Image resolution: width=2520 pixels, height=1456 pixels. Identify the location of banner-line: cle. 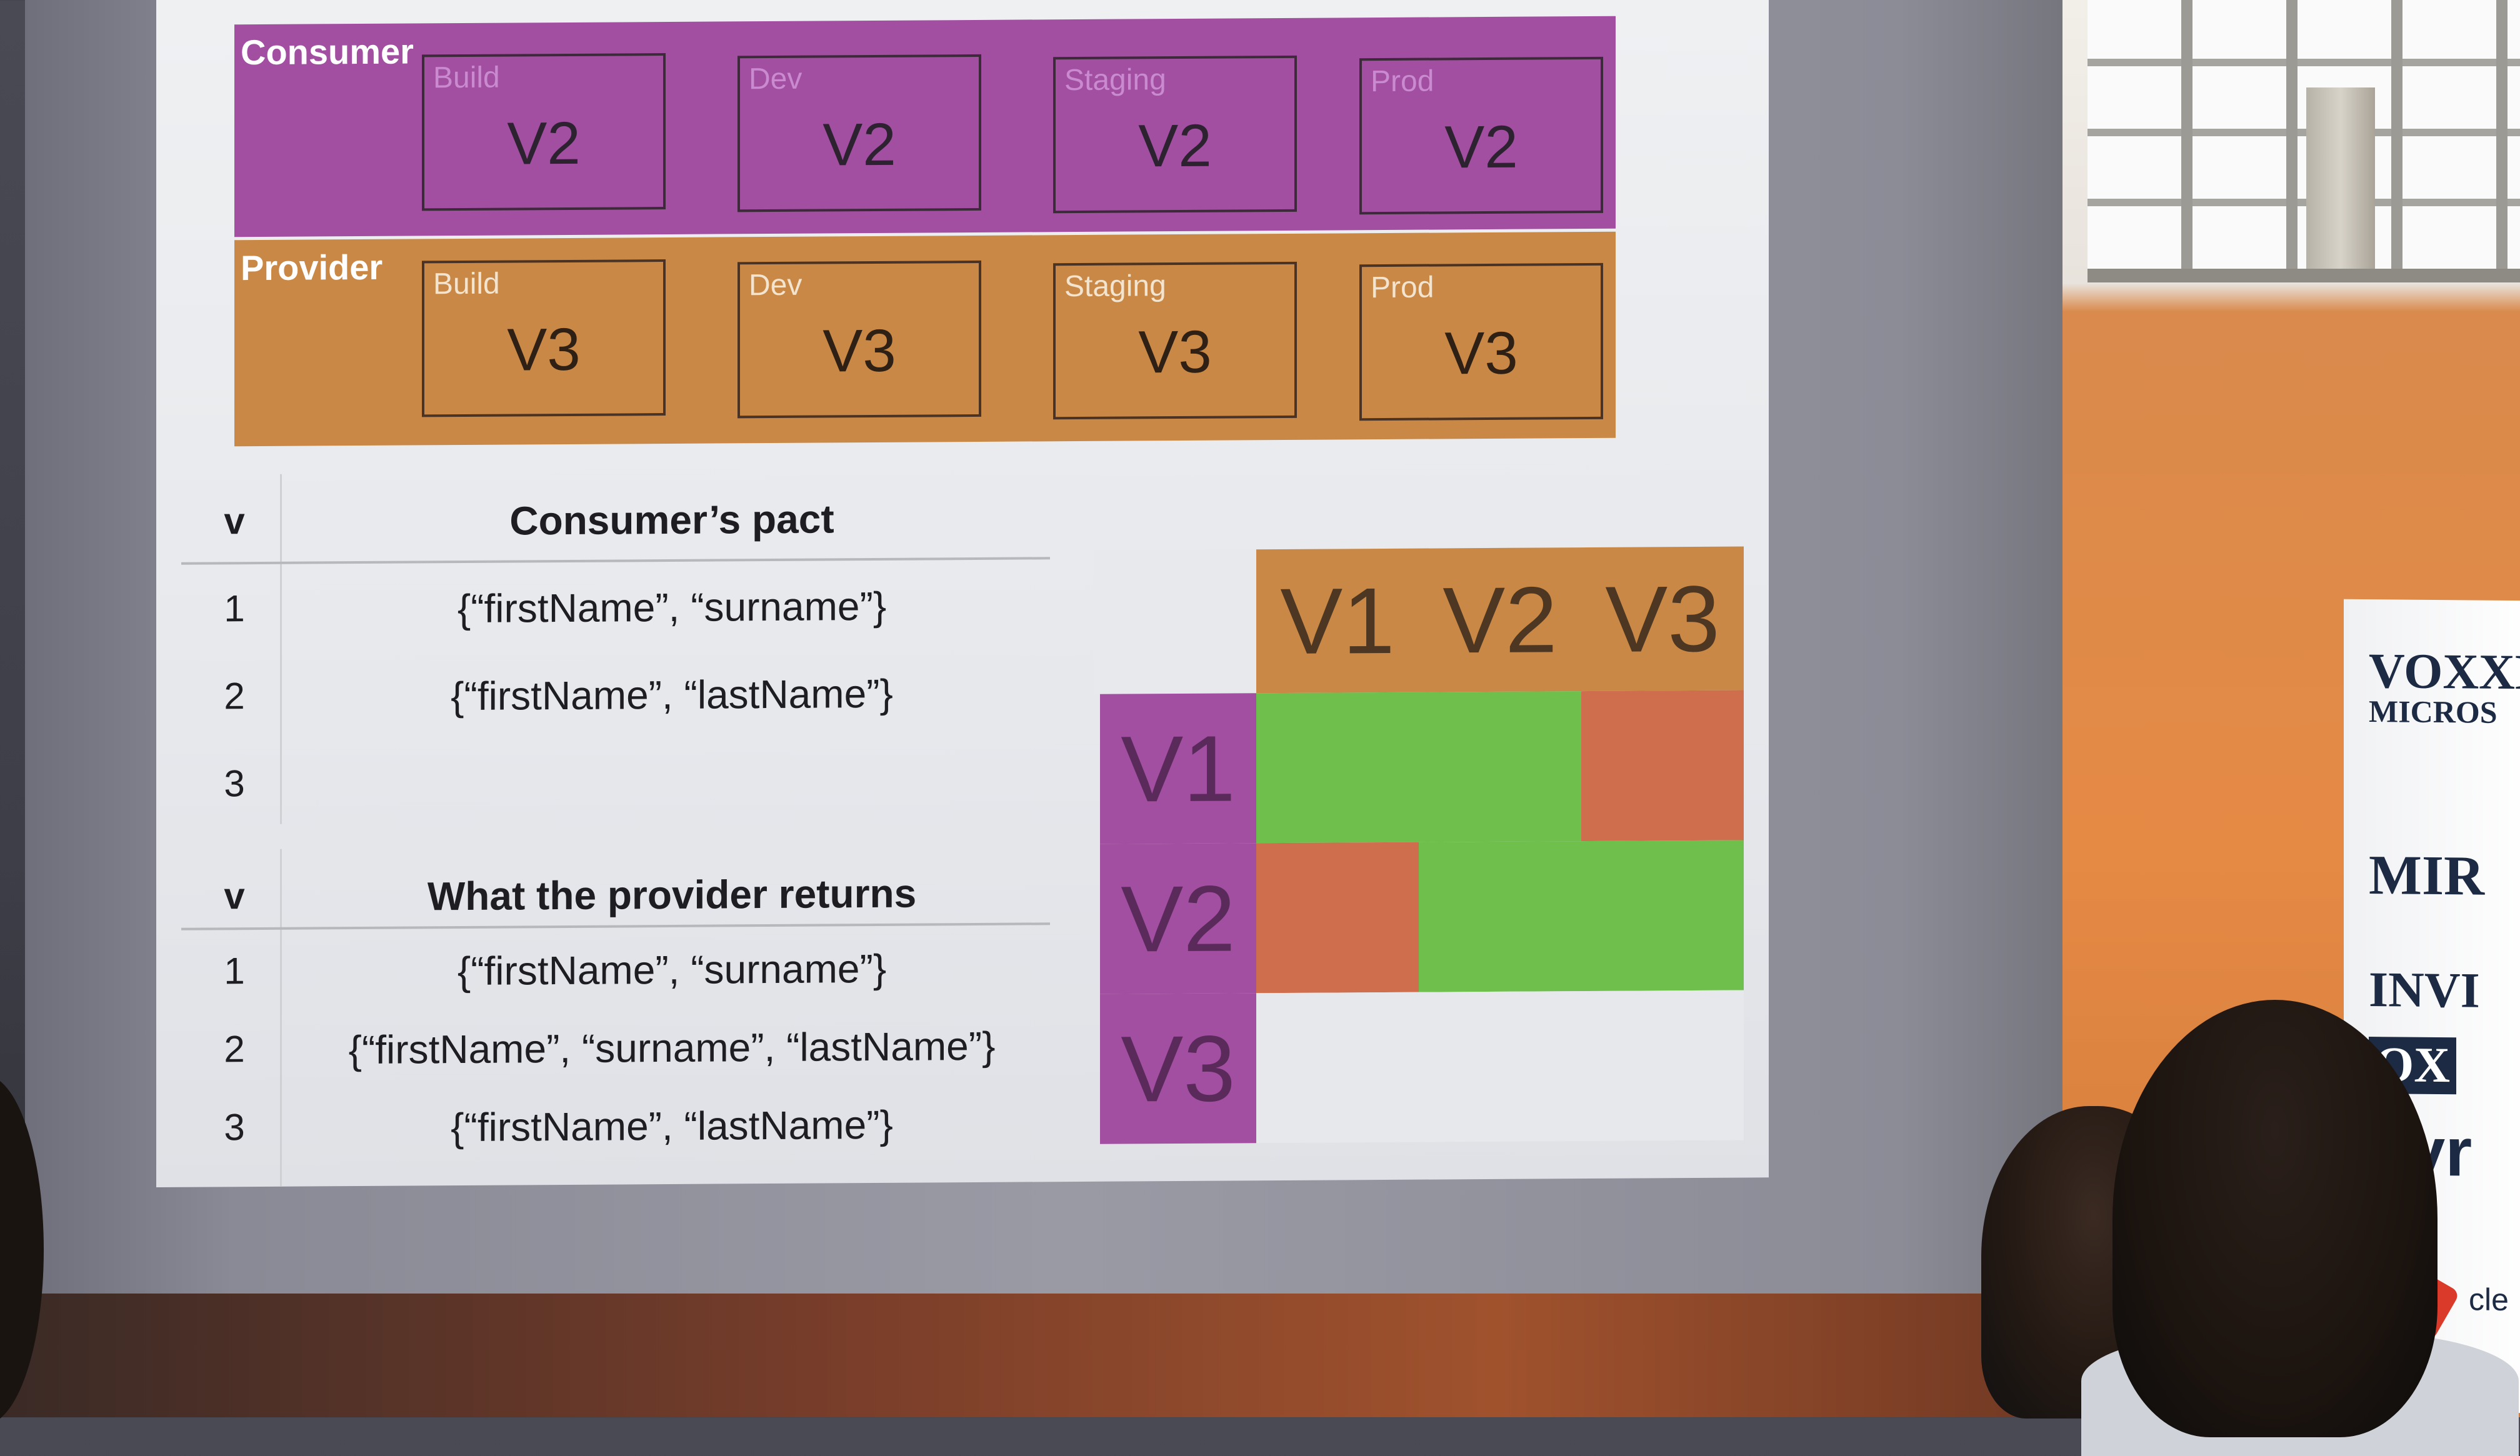
(2489, 1299).